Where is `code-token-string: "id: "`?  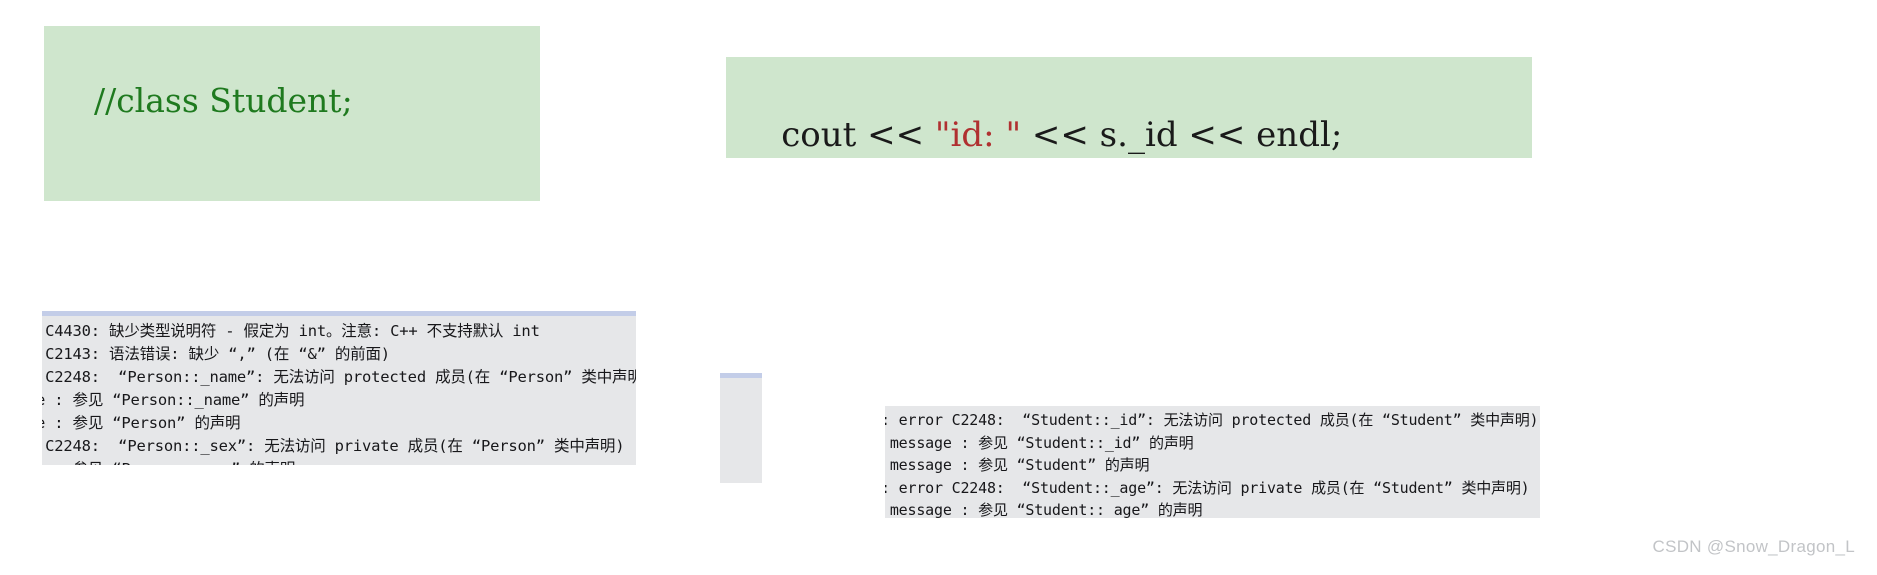
code-token-string: "id: " is located at coordinates (978, 135).